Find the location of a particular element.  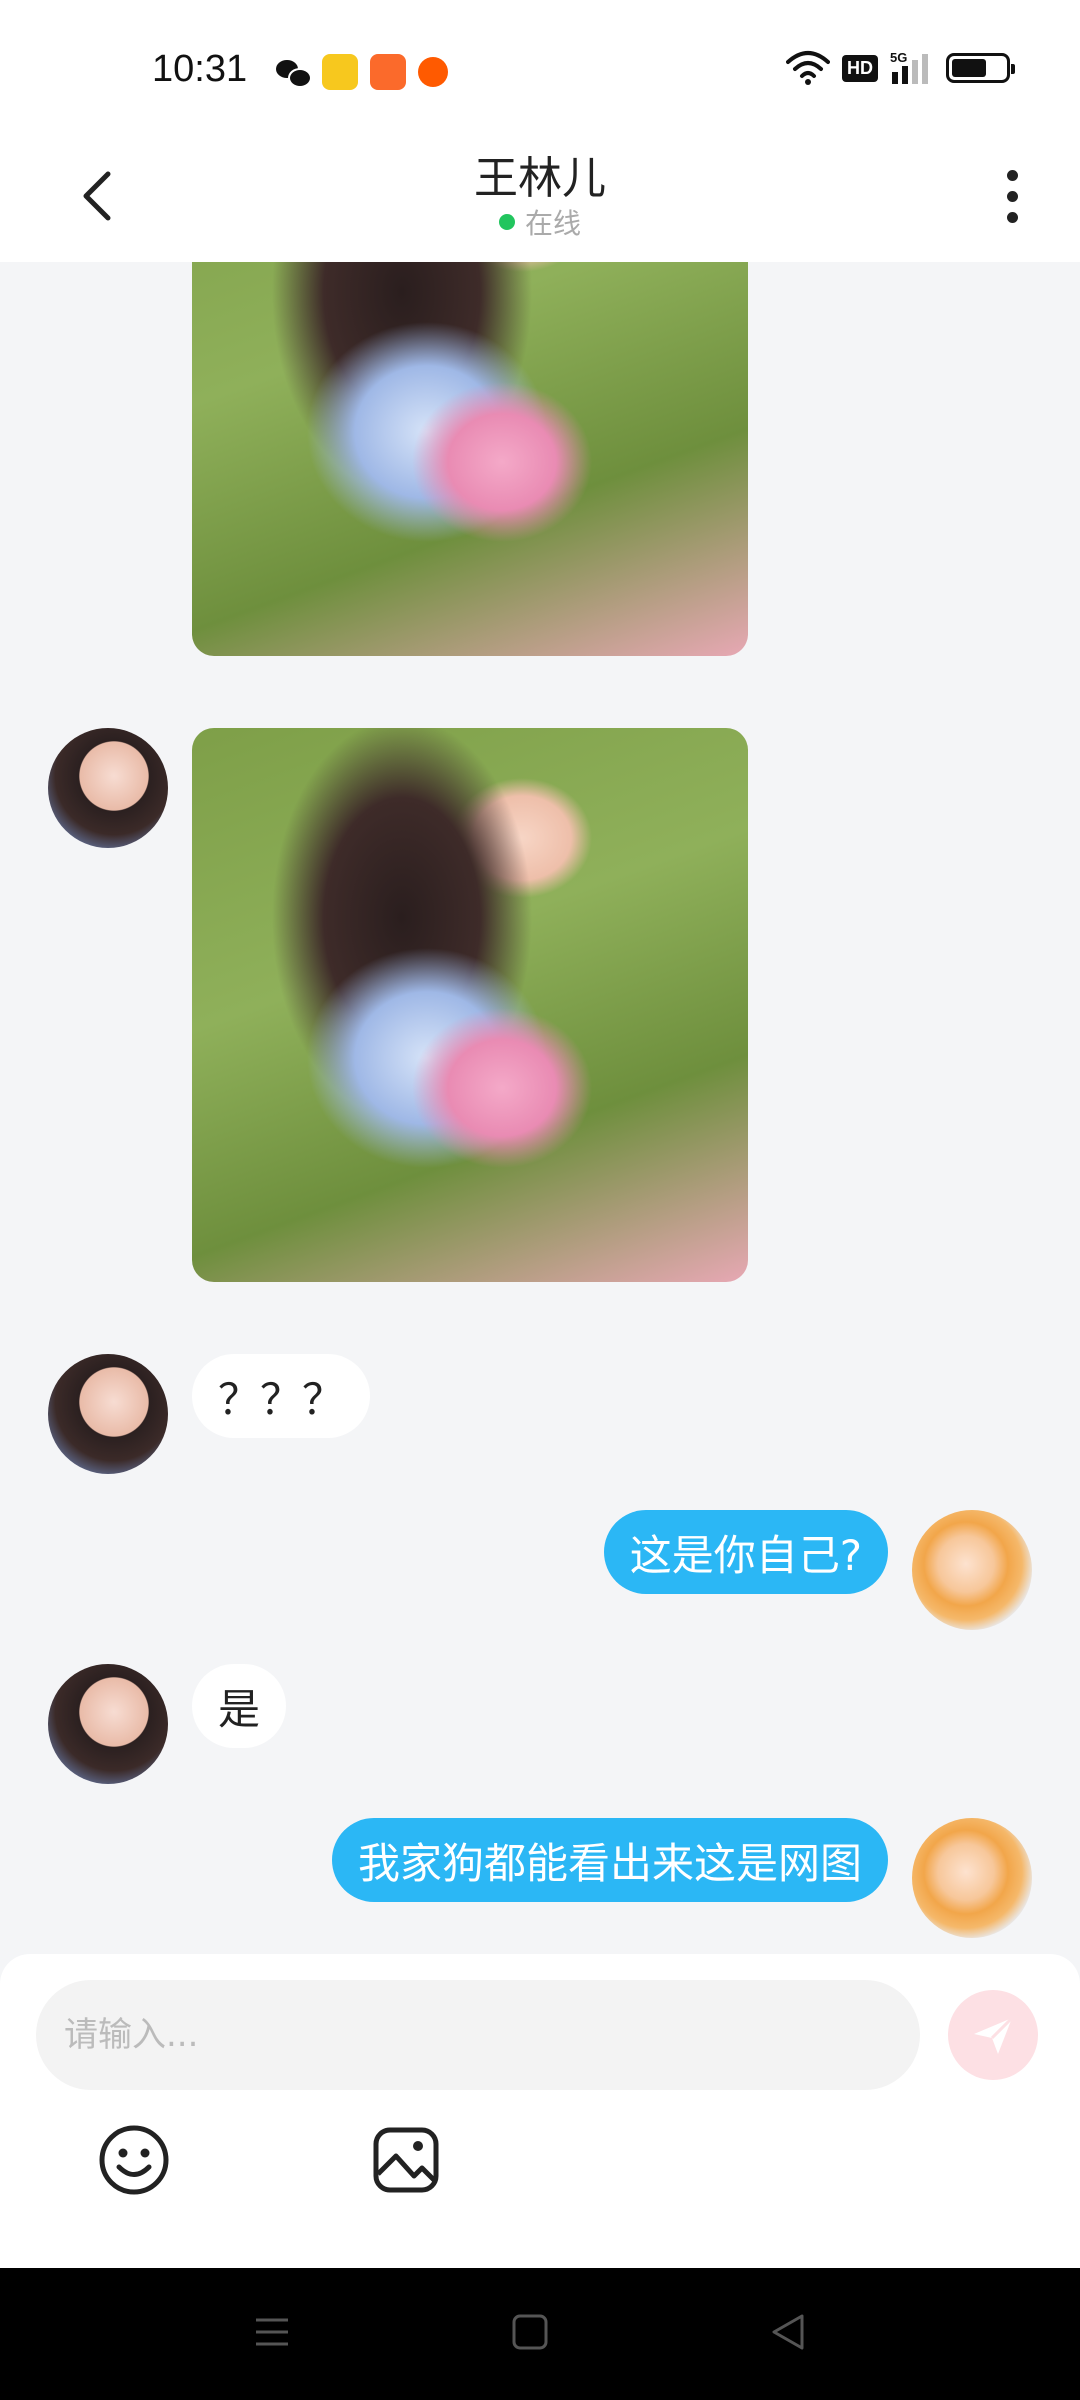

home-icon is located at coordinates (530, 2332).